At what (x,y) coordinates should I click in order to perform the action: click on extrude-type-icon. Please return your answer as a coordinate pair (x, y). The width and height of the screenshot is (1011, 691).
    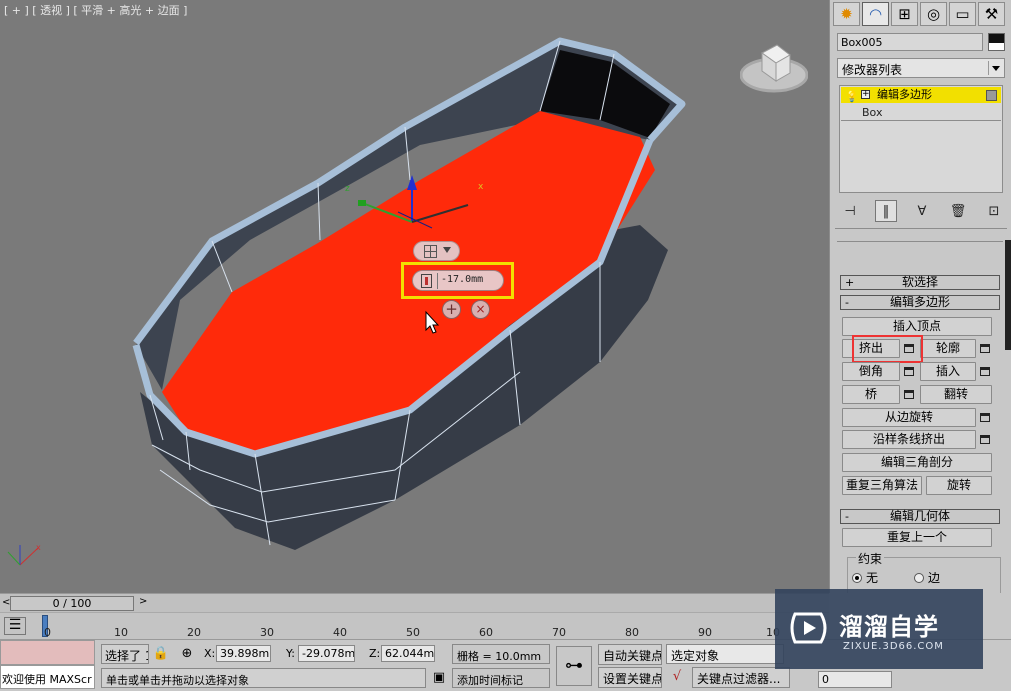
    Looking at the image, I should click on (426, 281).